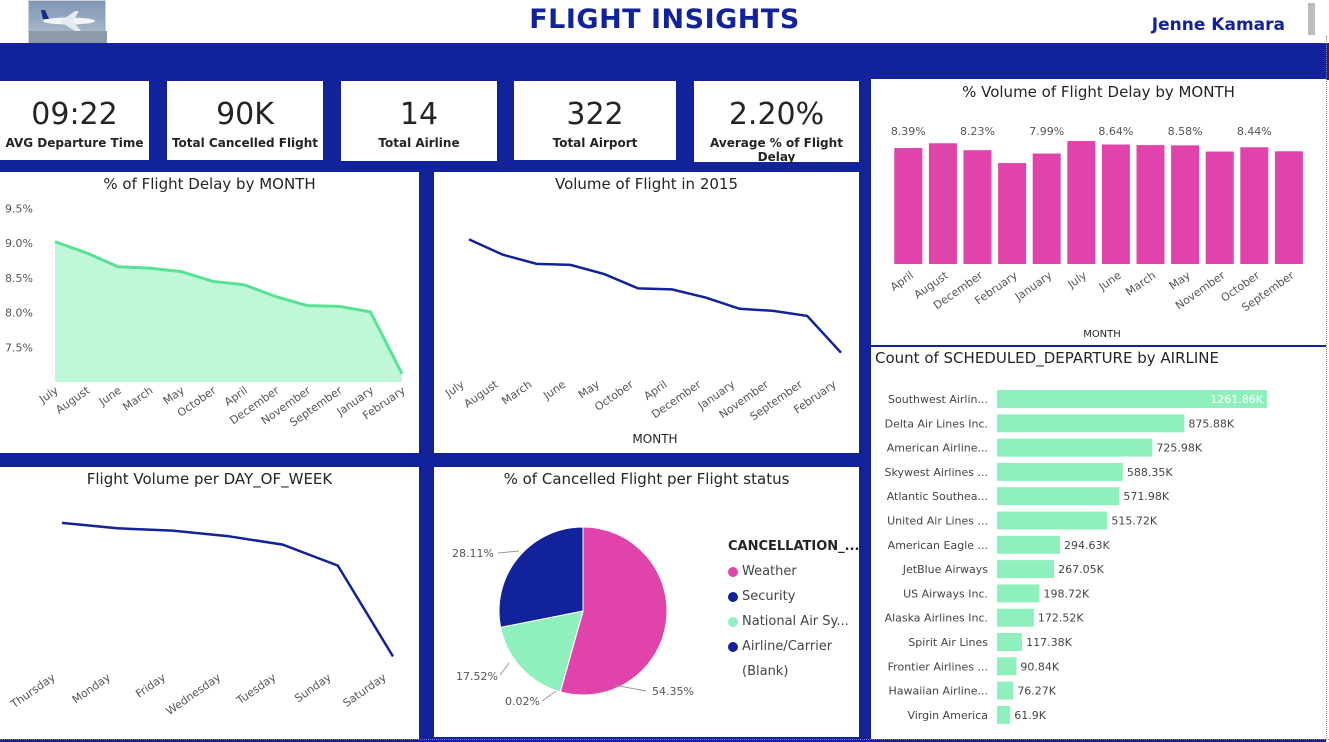  Describe the element at coordinates (936, 423) in the screenshot. I see `y-tick-label: Delta Air Lines Inc.` at that location.